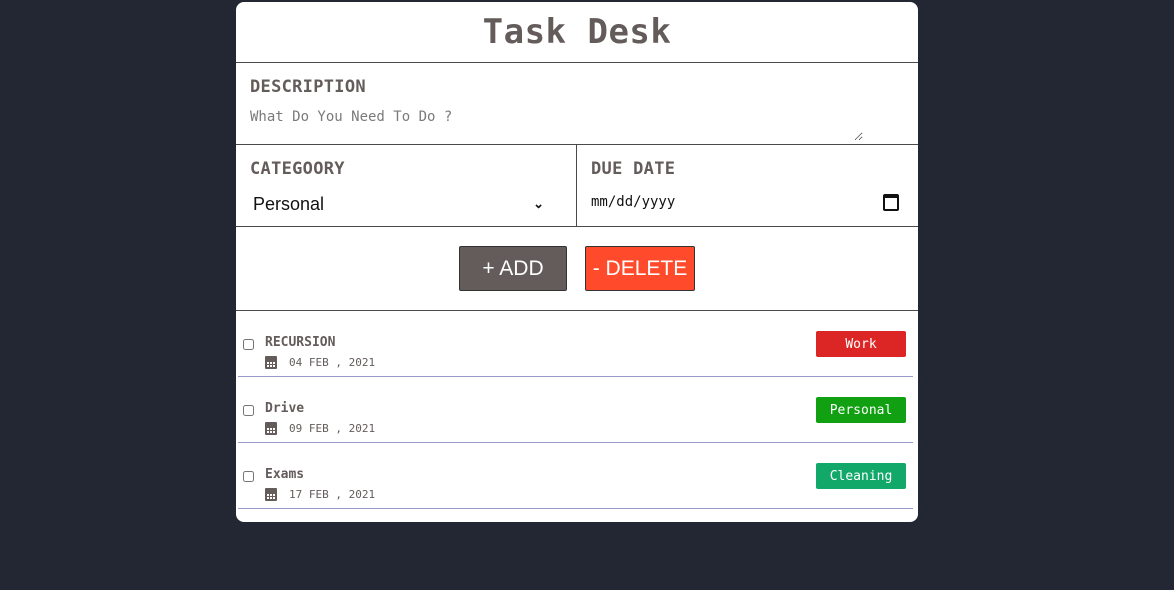 Image resolution: width=1174 pixels, height=590 pixels. Describe the element at coordinates (513, 268) in the screenshot. I see `add-button: + ADD` at that location.